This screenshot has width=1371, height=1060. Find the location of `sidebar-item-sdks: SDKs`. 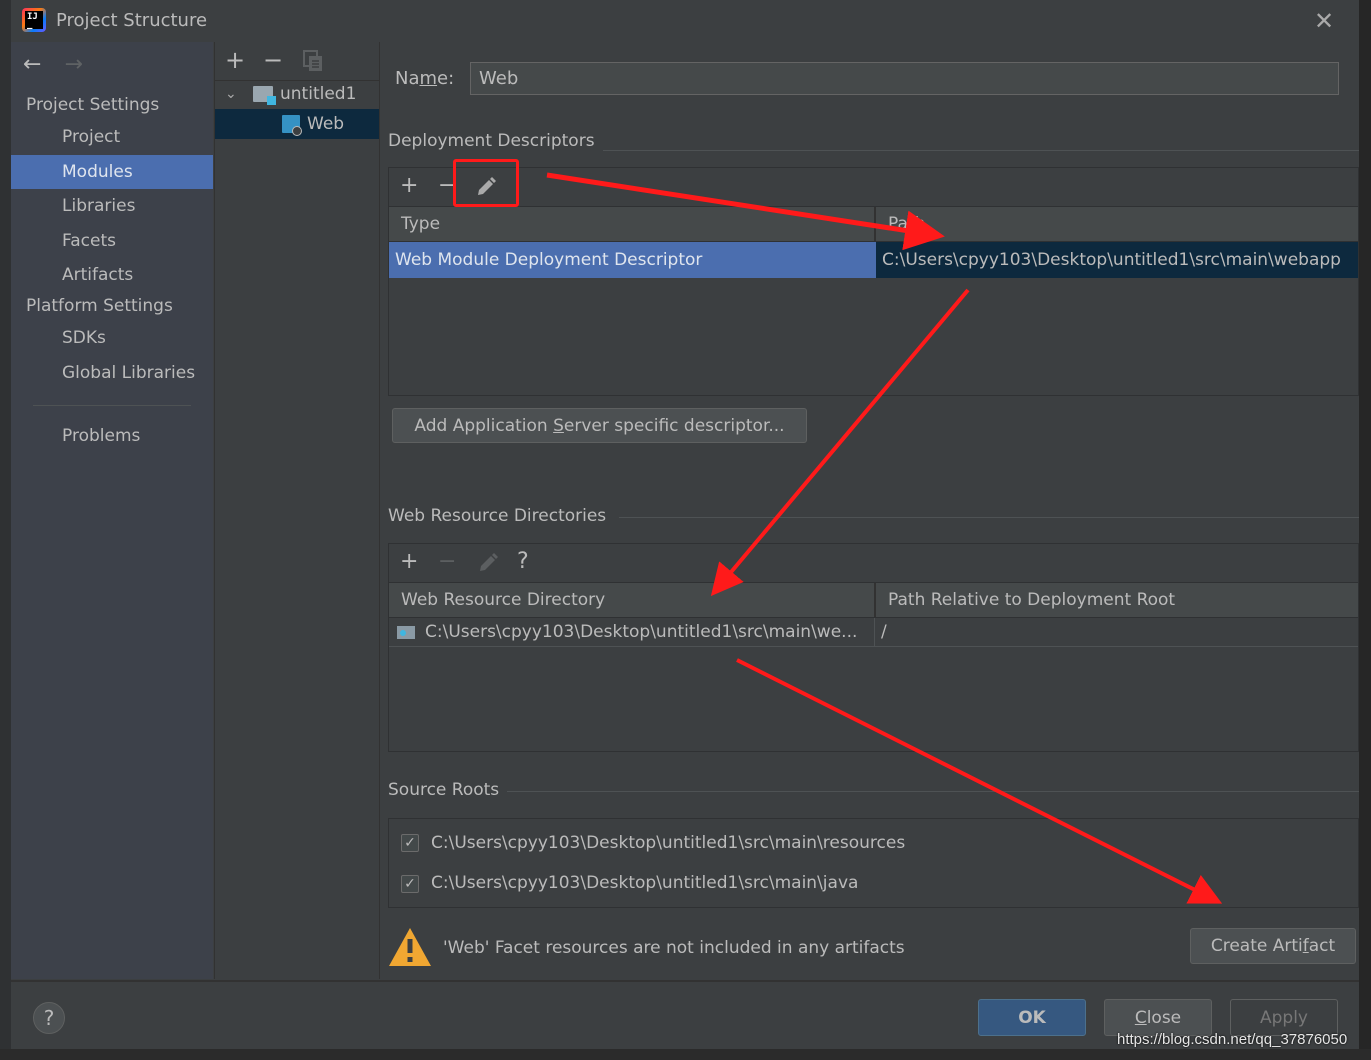

sidebar-item-sdks: SDKs is located at coordinates (112, 338).